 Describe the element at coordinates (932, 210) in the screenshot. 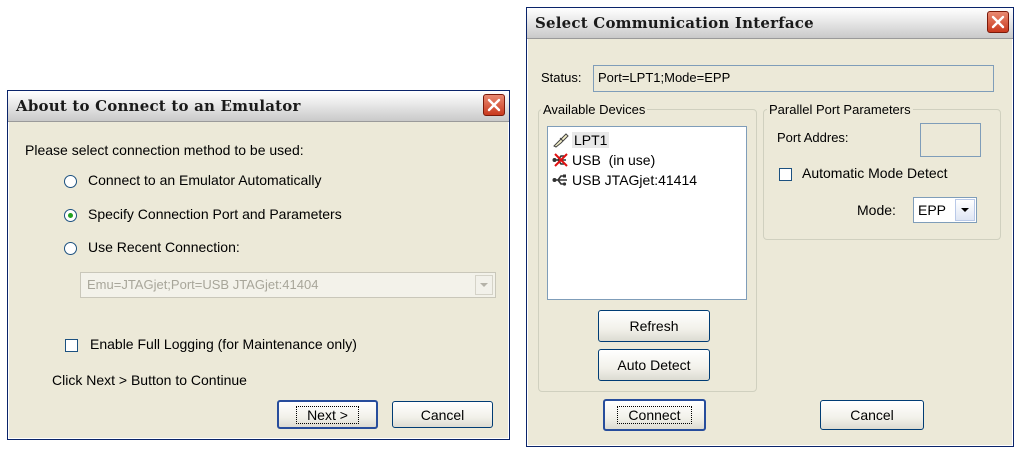

I see `mode-value: EPP` at that location.